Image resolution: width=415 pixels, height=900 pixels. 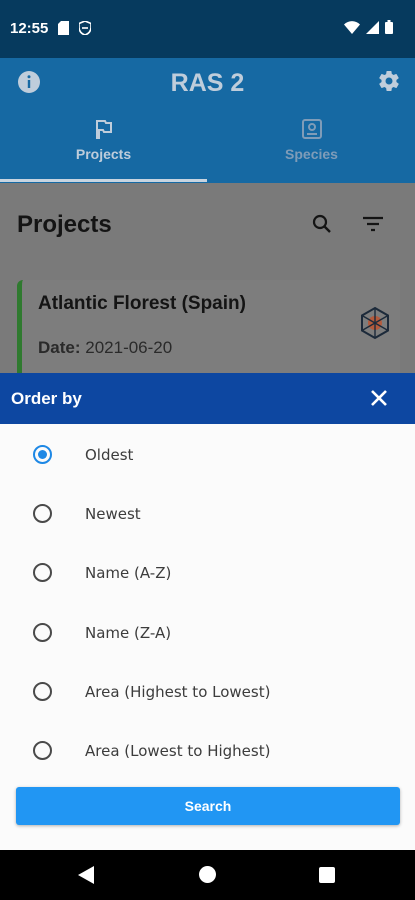 I want to click on tab-species: Species, so click(x=311, y=149).